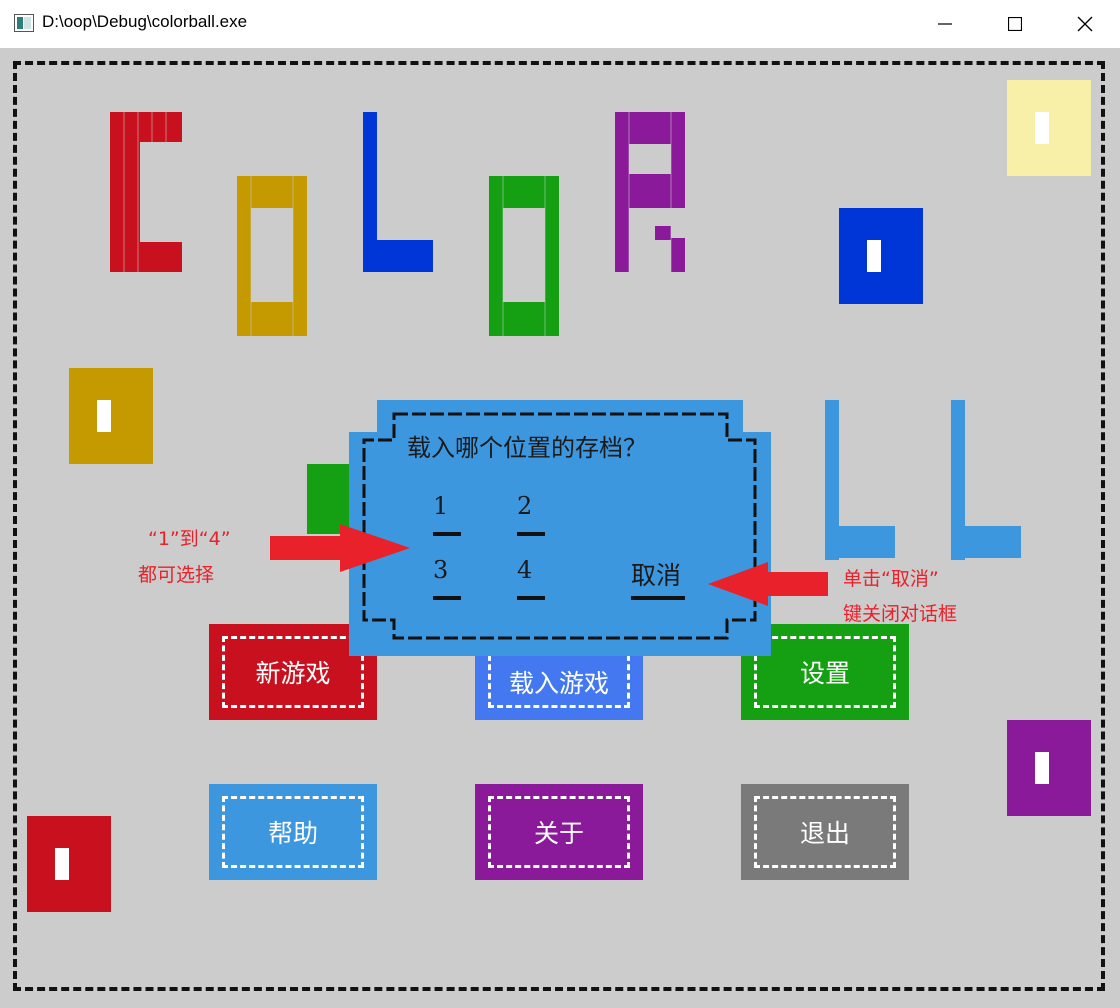 The height and width of the screenshot is (1008, 1120). What do you see at coordinates (527, 448) in the screenshot?
I see `dialog-question: 载入哪个位置的存档？` at bounding box center [527, 448].